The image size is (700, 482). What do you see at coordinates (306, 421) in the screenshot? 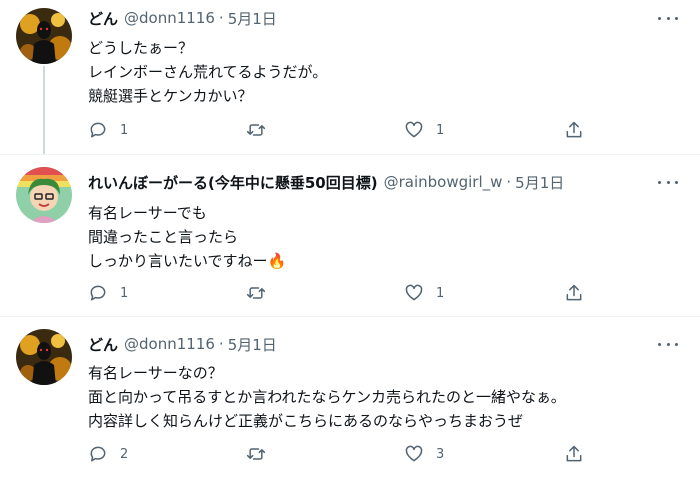
I see `tweet-text-line: 内容詳しく知らんけど正義がこちらにあるのならやっちまおうぜ` at bounding box center [306, 421].